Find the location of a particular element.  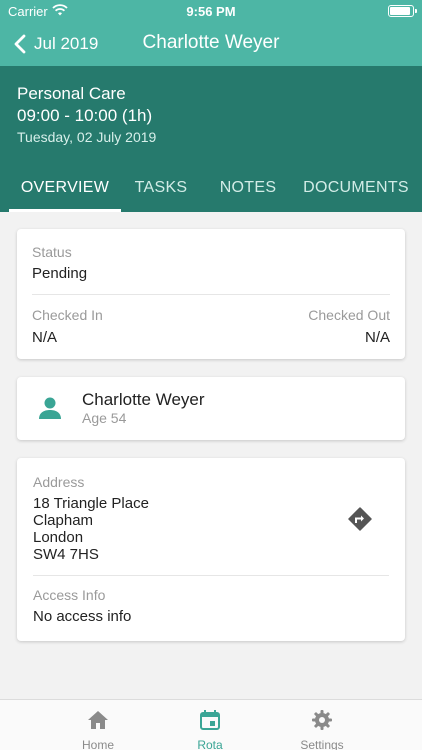

visit-time-range: 09:00 - 10:00 (1h) is located at coordinates (85, 115).